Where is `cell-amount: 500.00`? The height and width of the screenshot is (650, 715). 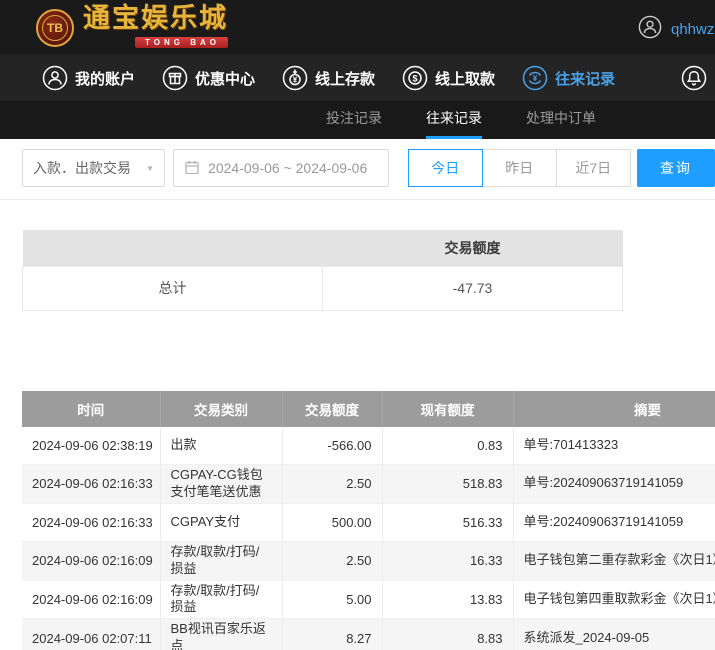 cell-amount: 500.00 is located at coordinates (332, 522).